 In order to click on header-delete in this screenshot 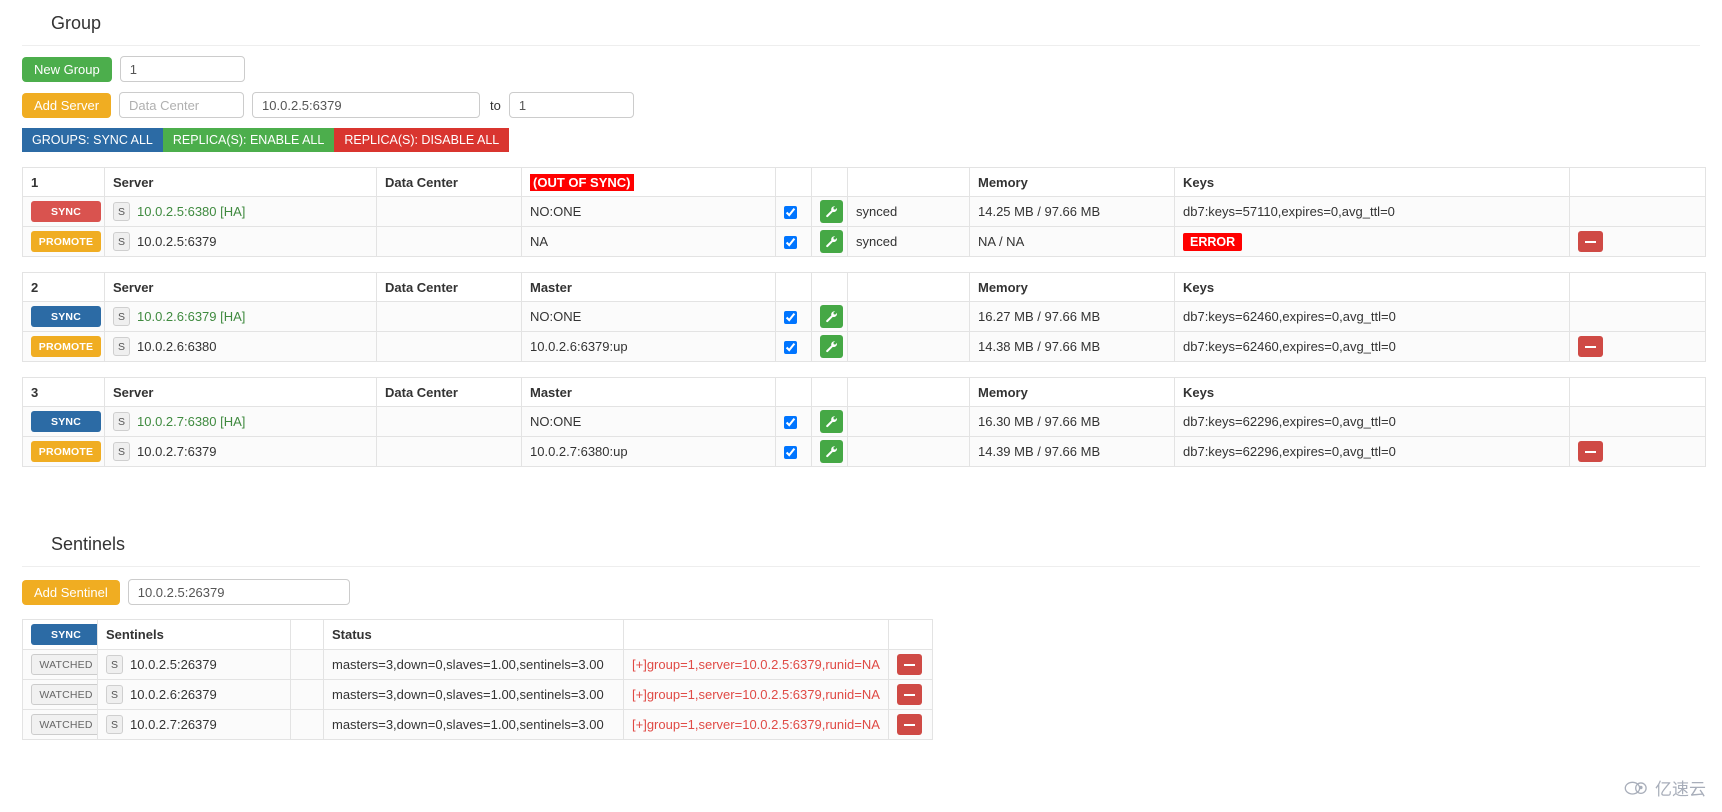, I will do `click(1637, 182)`.